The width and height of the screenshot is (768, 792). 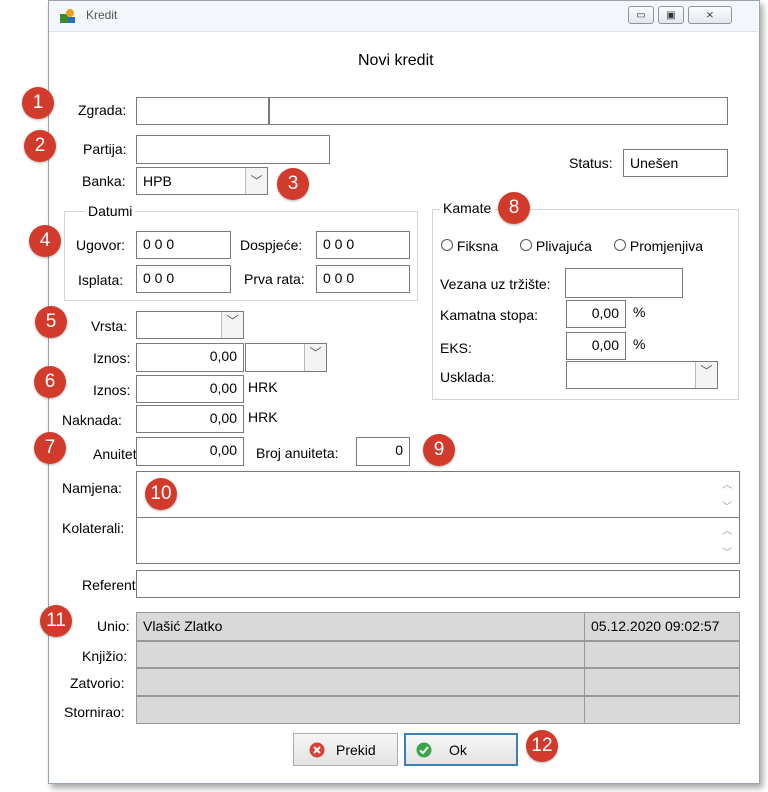 I want to click on vrsta-select: ﹀, so click(x=190, y=325).